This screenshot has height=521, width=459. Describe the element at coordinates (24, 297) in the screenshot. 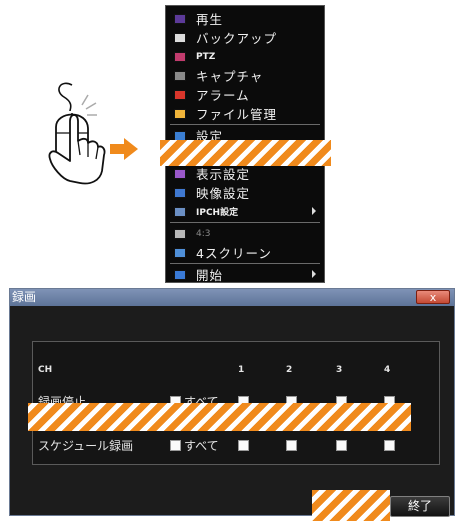

I see `dialog-title: 録画` at that location.